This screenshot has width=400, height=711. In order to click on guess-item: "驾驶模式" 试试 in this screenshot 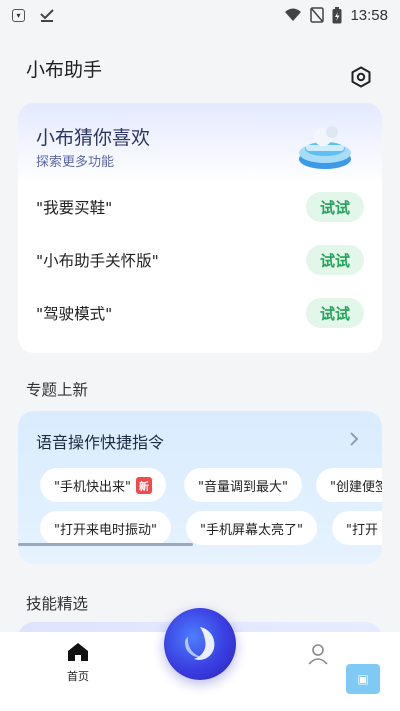, I will do `click(200, 313)`.